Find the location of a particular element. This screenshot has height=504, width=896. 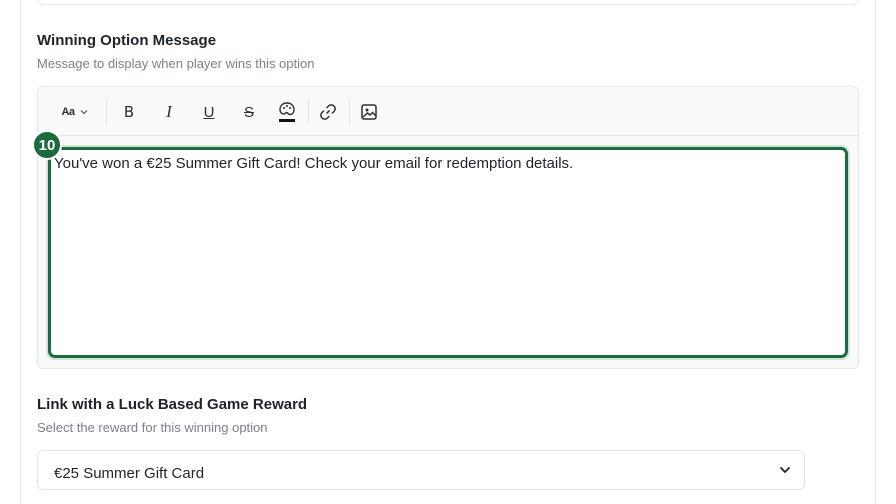

image-icon is located at coordinates (369, 112).